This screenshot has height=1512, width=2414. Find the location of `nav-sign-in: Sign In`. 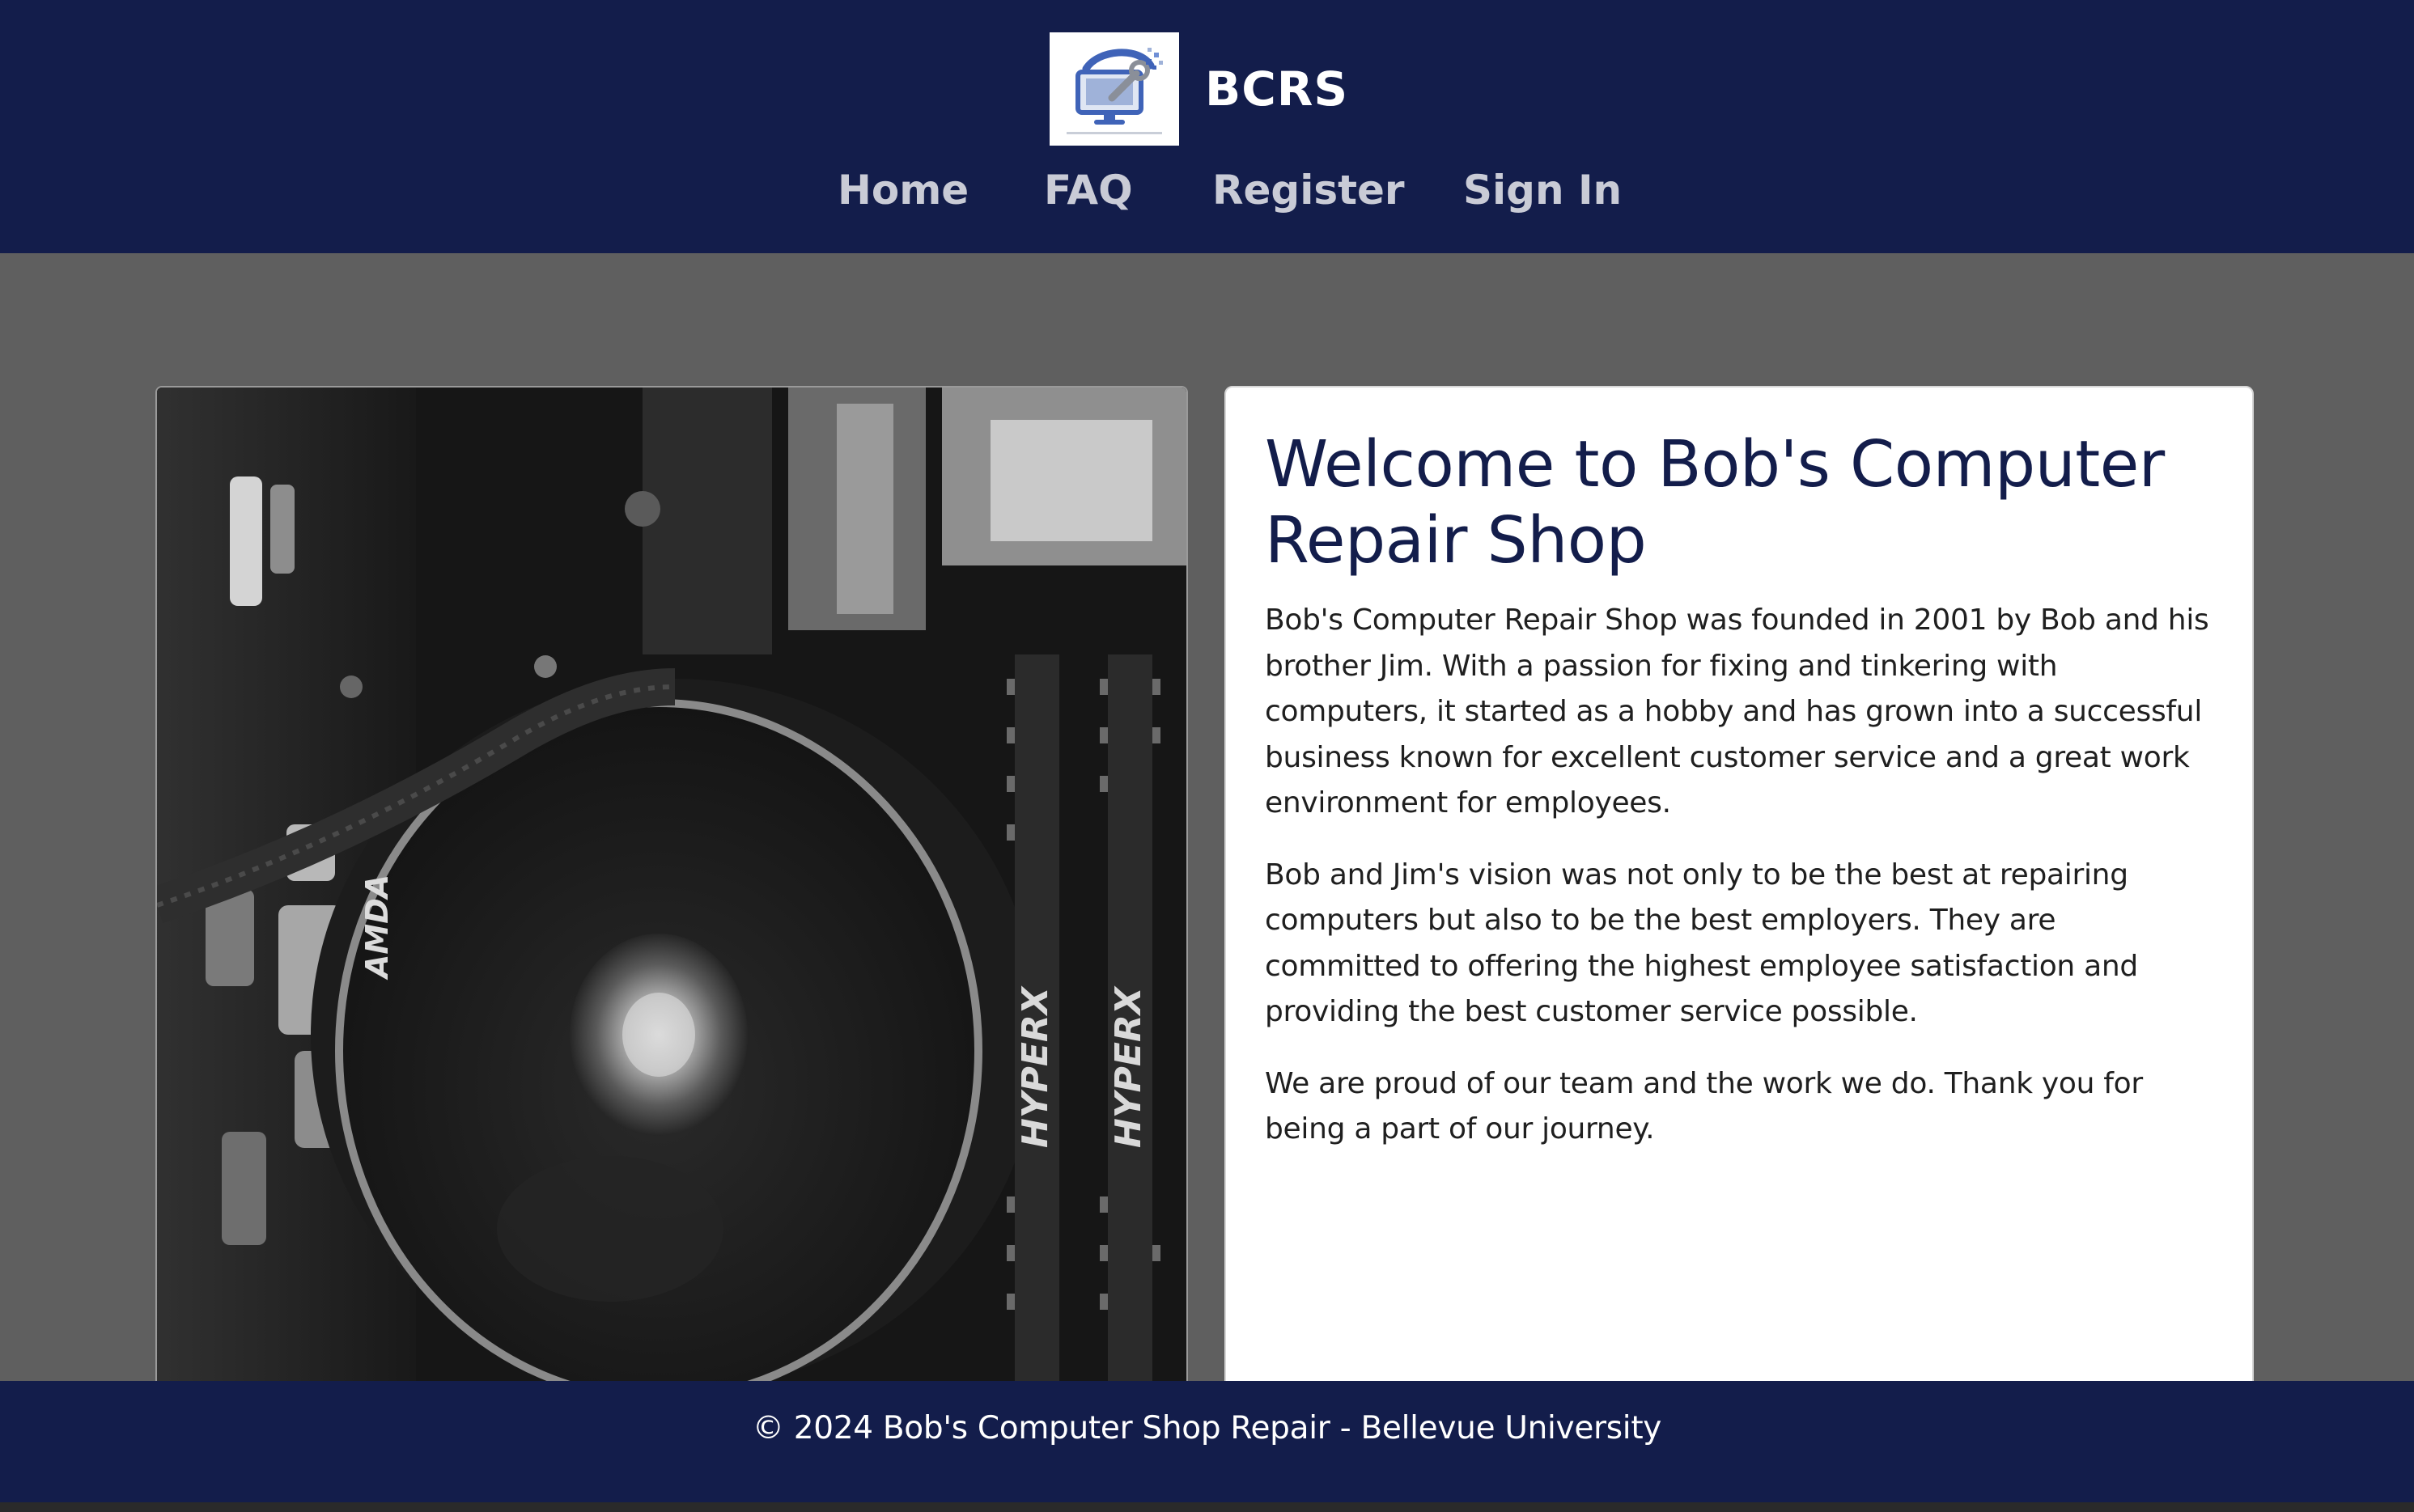

nav-sign-in: Sign In is located at coordinates (1543, 190).